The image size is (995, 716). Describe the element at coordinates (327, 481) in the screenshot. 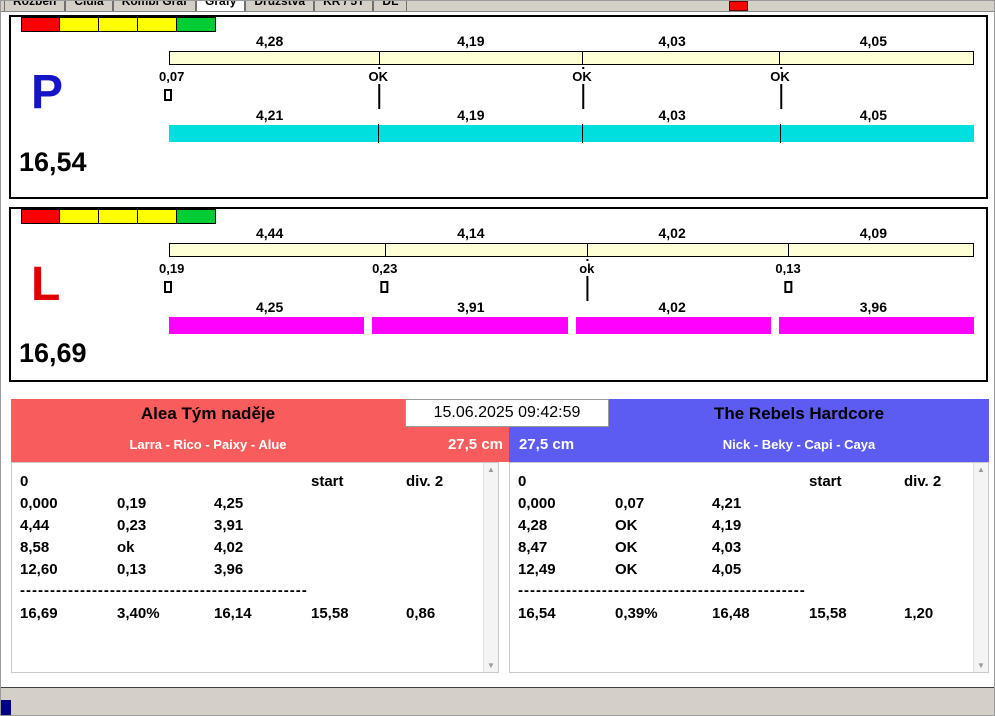

I see `results-header-cell: start` at that location.